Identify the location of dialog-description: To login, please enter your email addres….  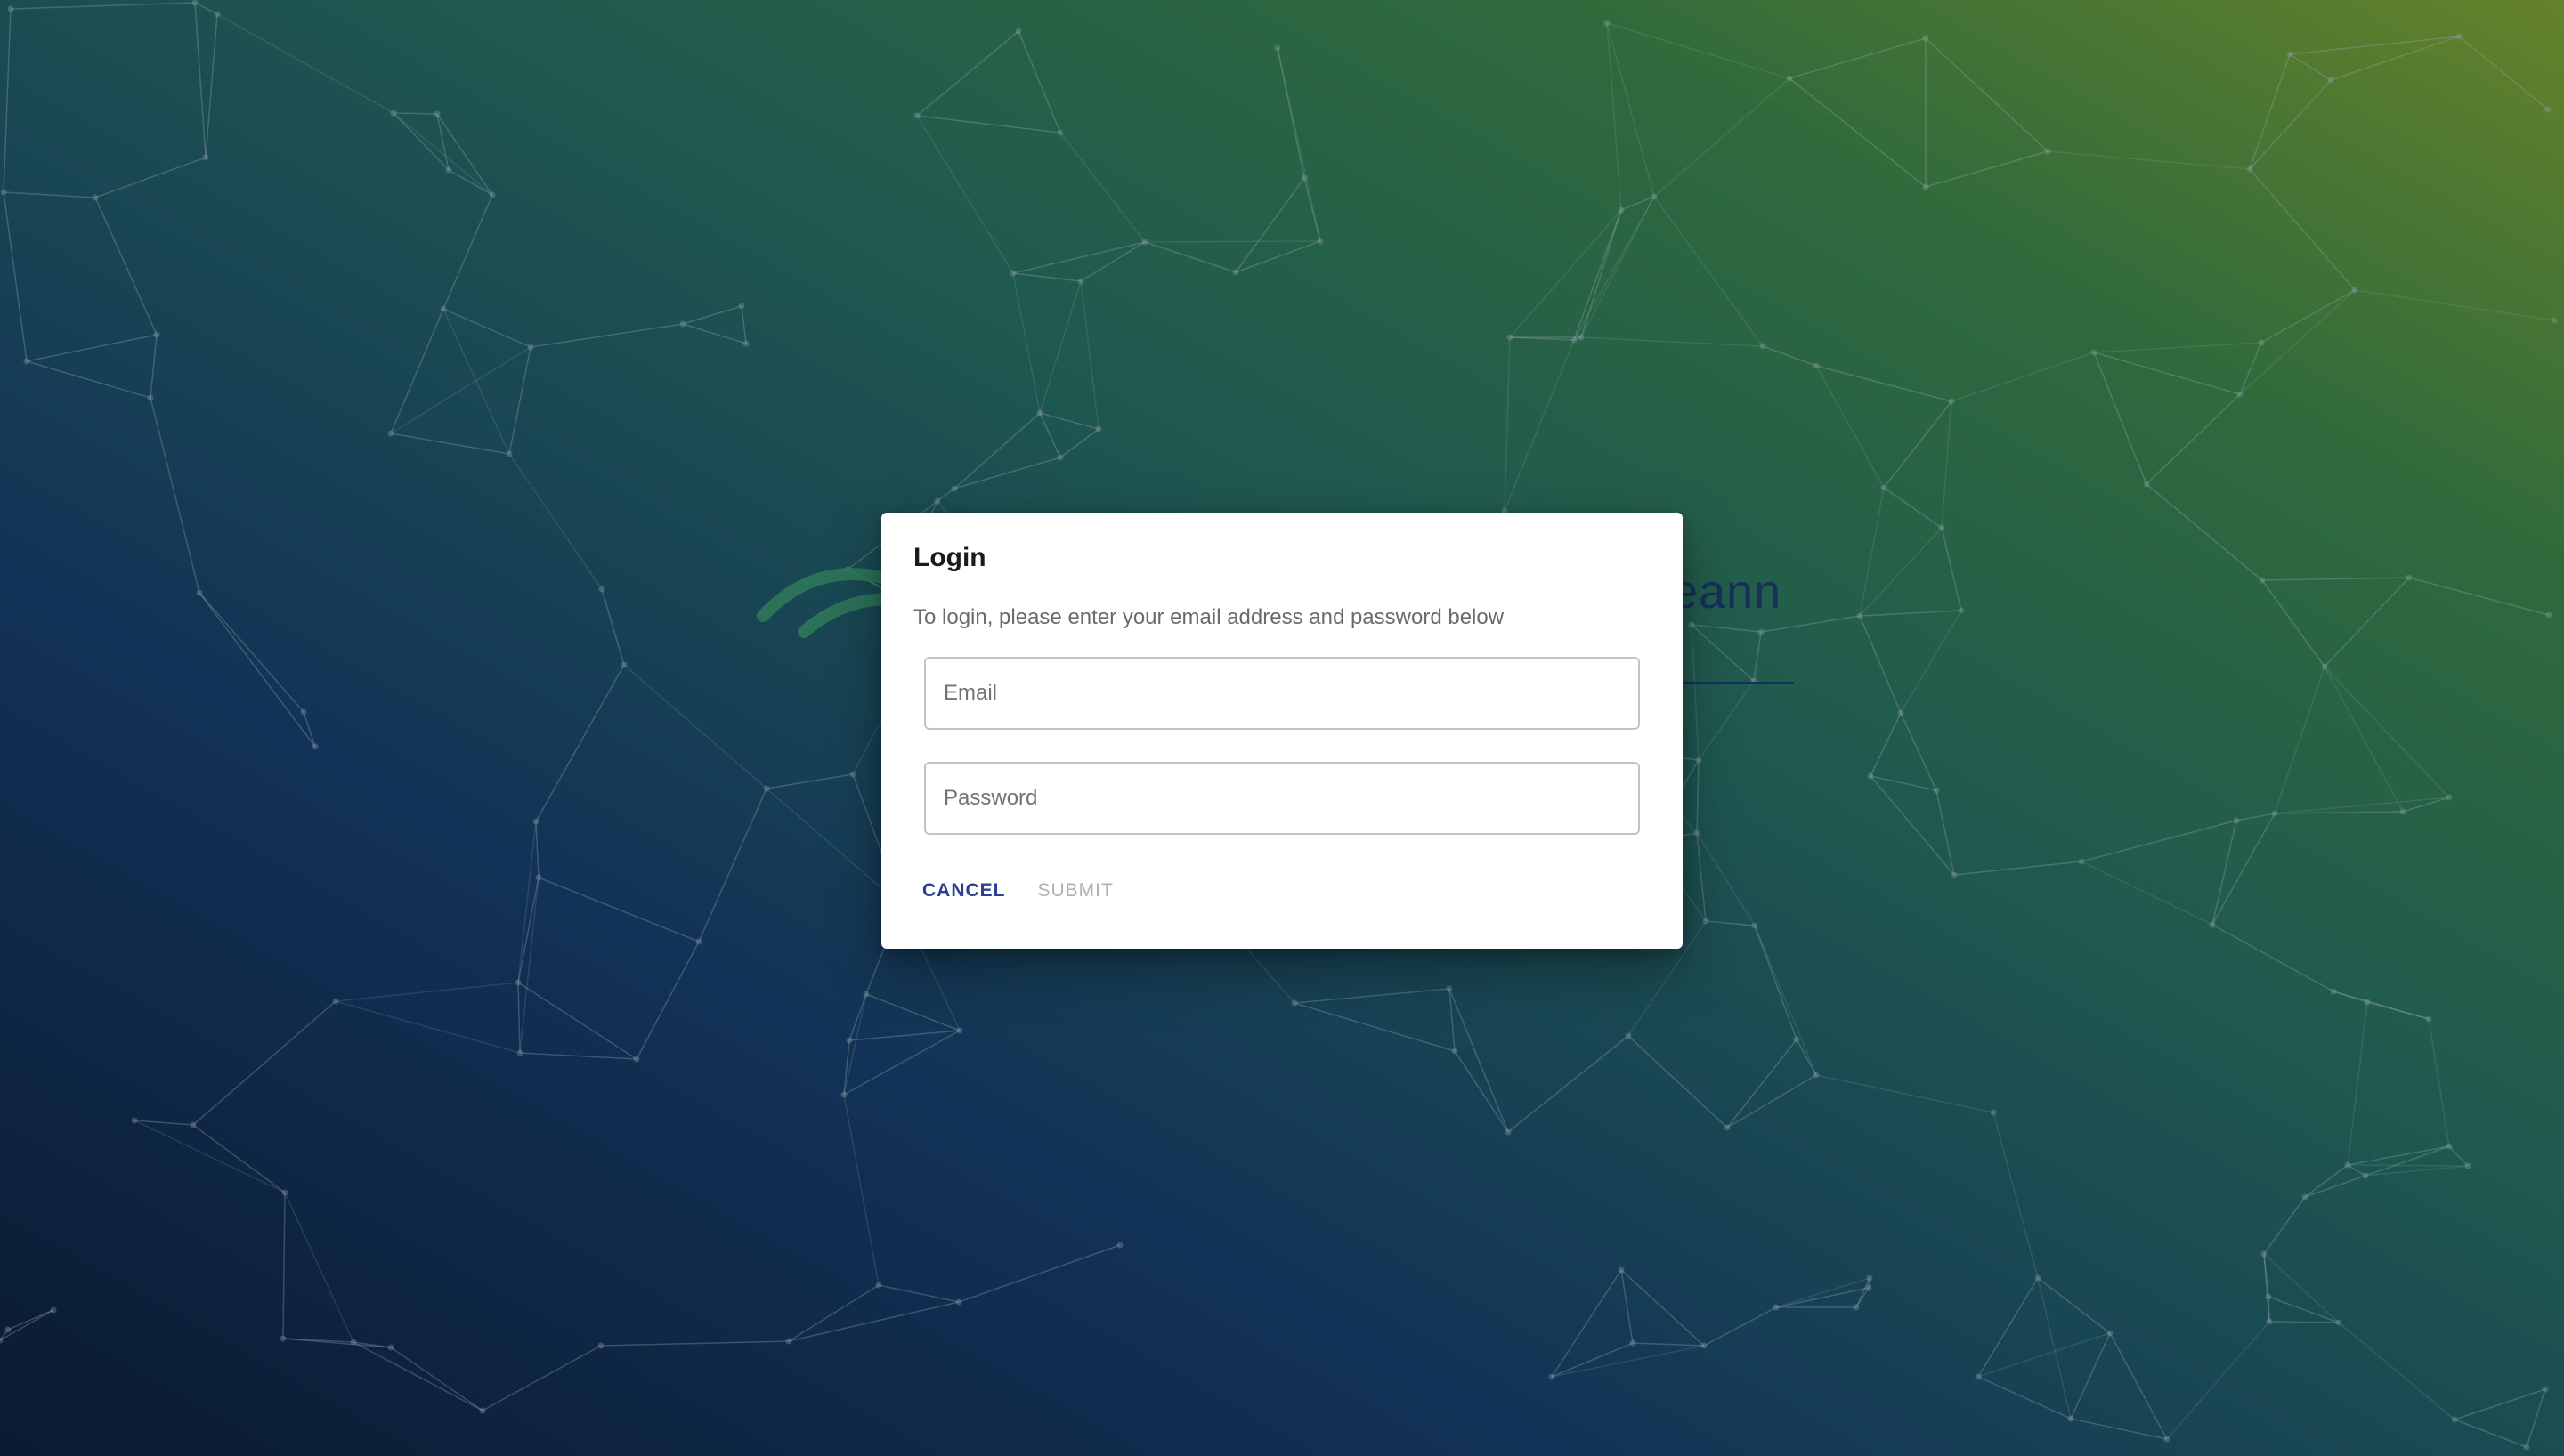
(1209, 617).